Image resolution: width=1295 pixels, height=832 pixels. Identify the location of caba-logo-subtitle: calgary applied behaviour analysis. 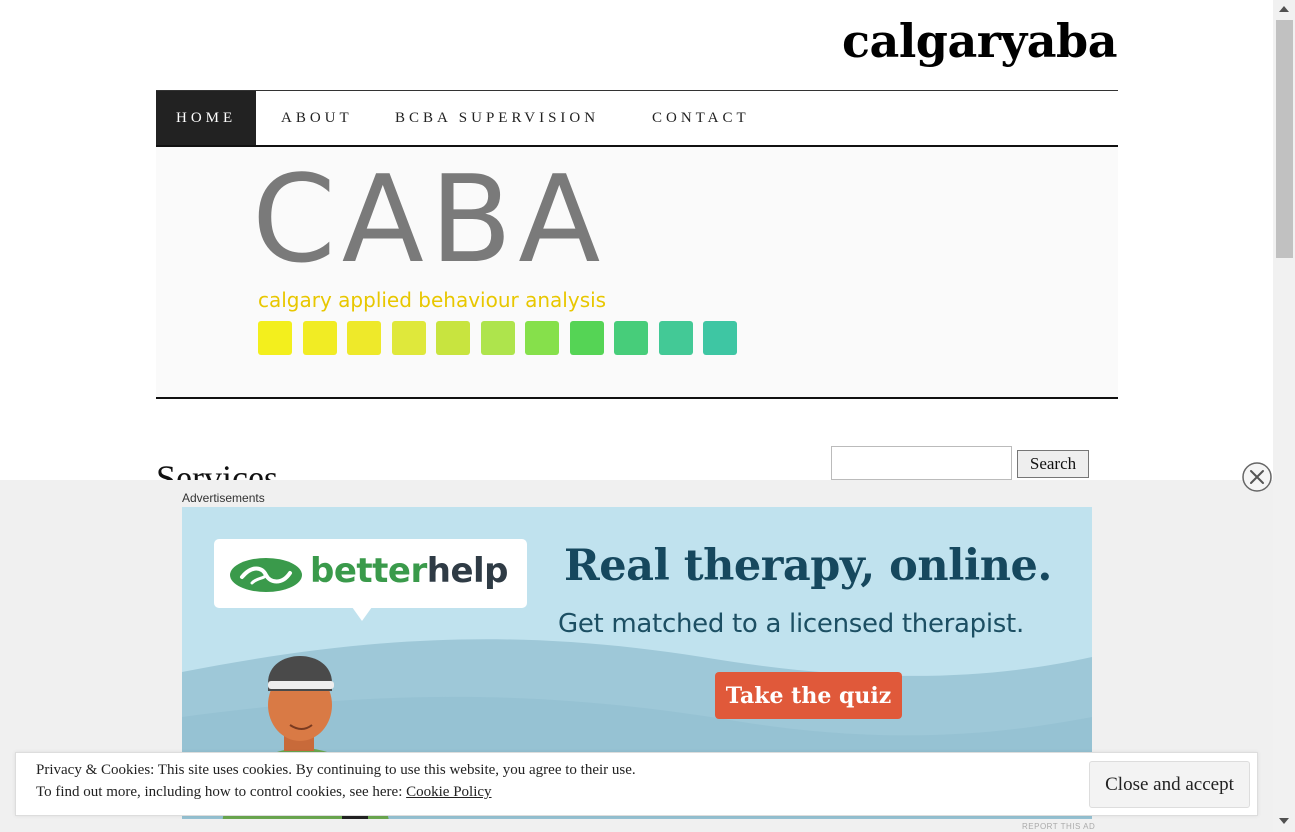
(432, 300).